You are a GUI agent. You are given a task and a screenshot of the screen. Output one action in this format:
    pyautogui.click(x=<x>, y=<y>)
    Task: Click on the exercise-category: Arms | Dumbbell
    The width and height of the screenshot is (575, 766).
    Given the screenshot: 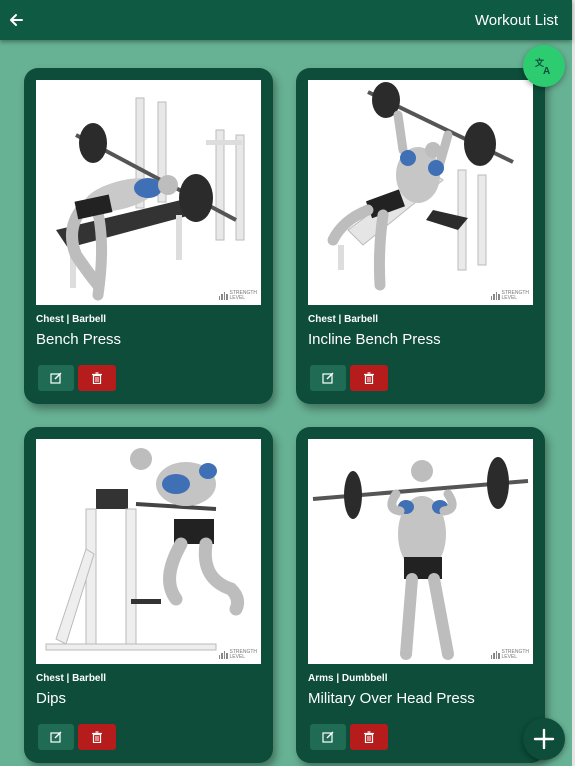 What is the action you would take?
    pyautogui.click(x=348, y=678)
    